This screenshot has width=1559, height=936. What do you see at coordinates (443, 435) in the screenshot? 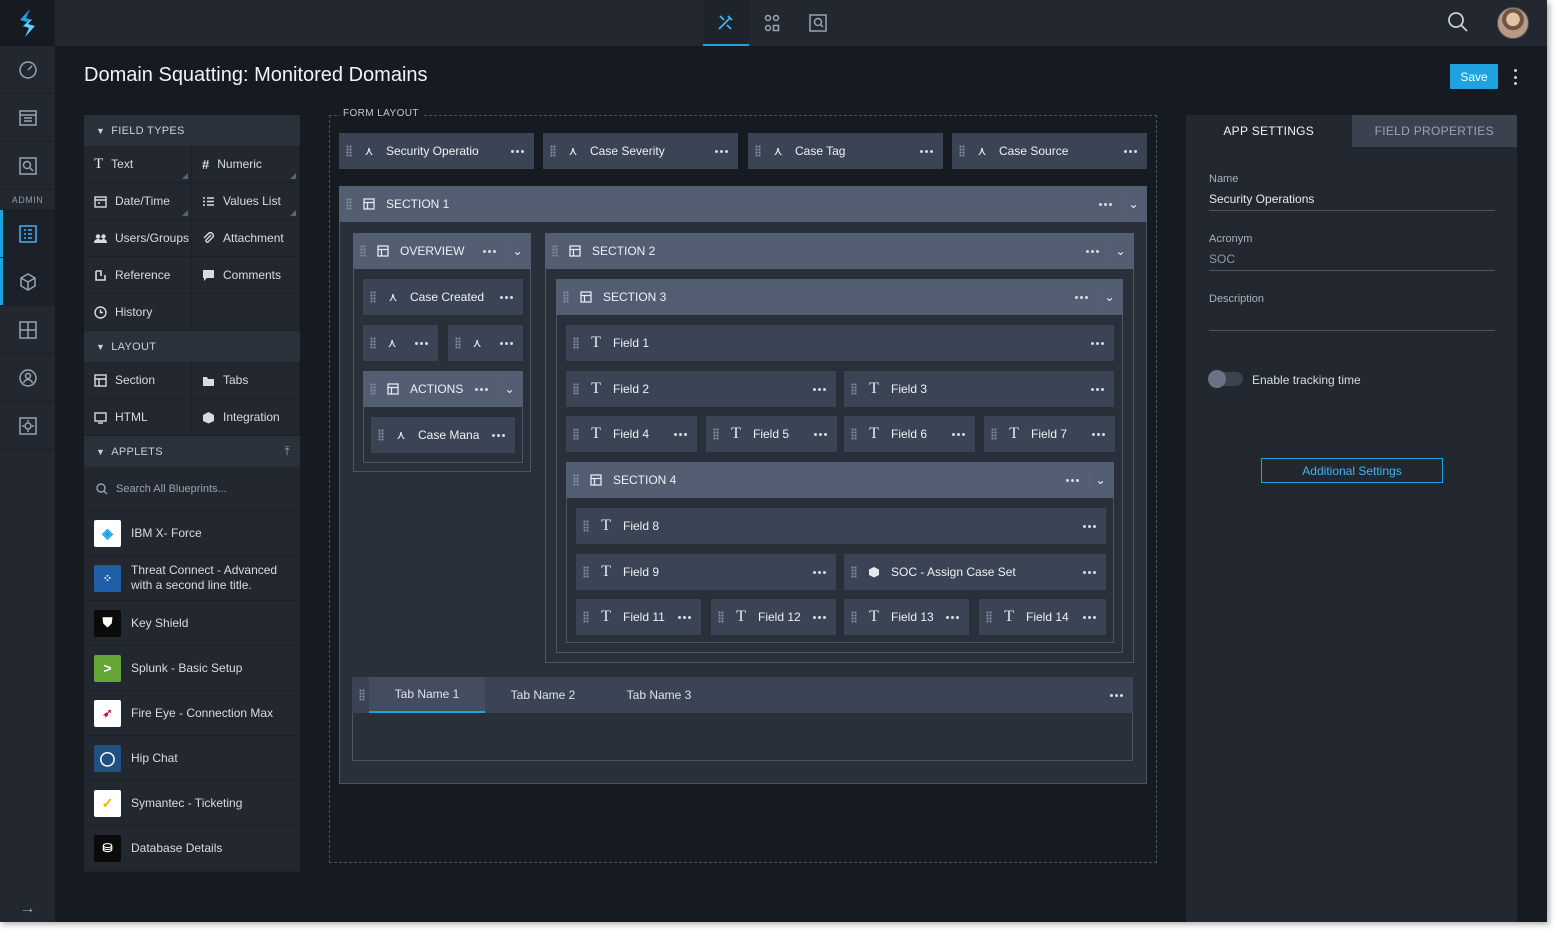
I see `field-card: ⋏ Case Mana` at bounding box center [443, 435].